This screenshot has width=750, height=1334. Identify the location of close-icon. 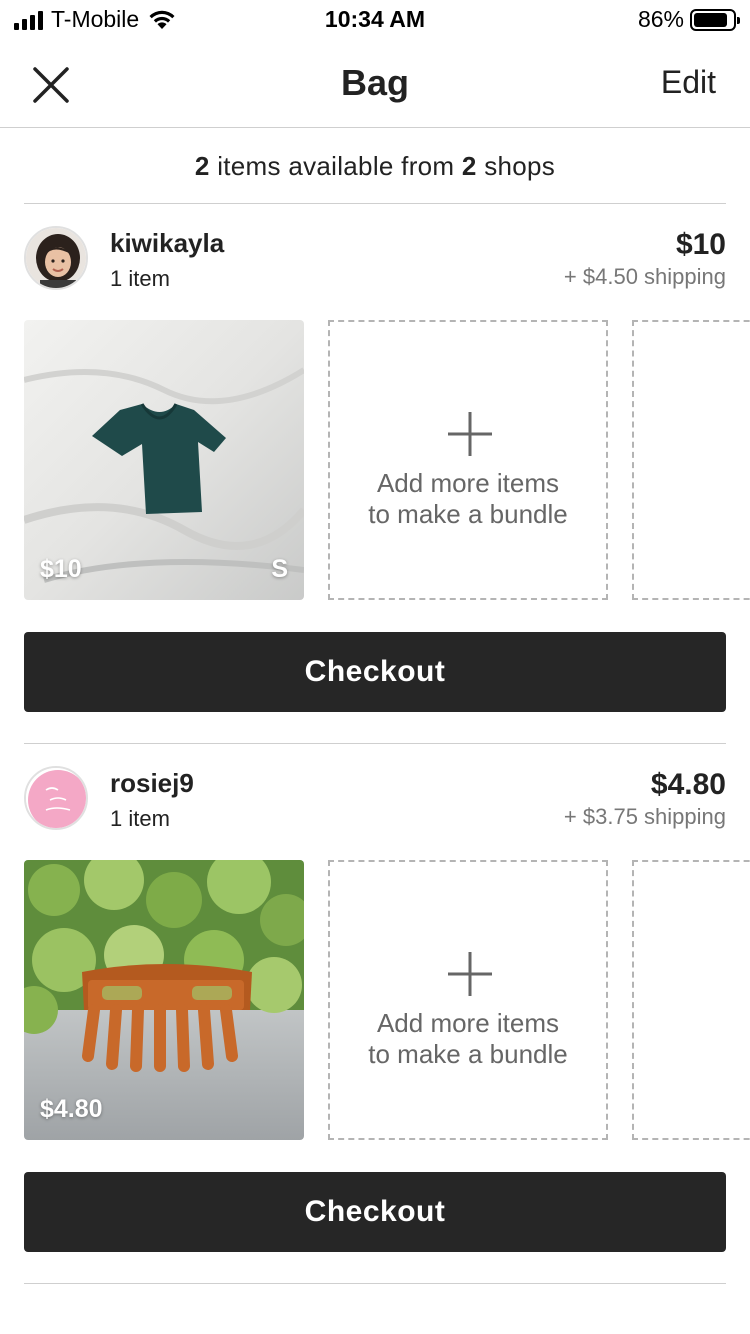
(51, 85).